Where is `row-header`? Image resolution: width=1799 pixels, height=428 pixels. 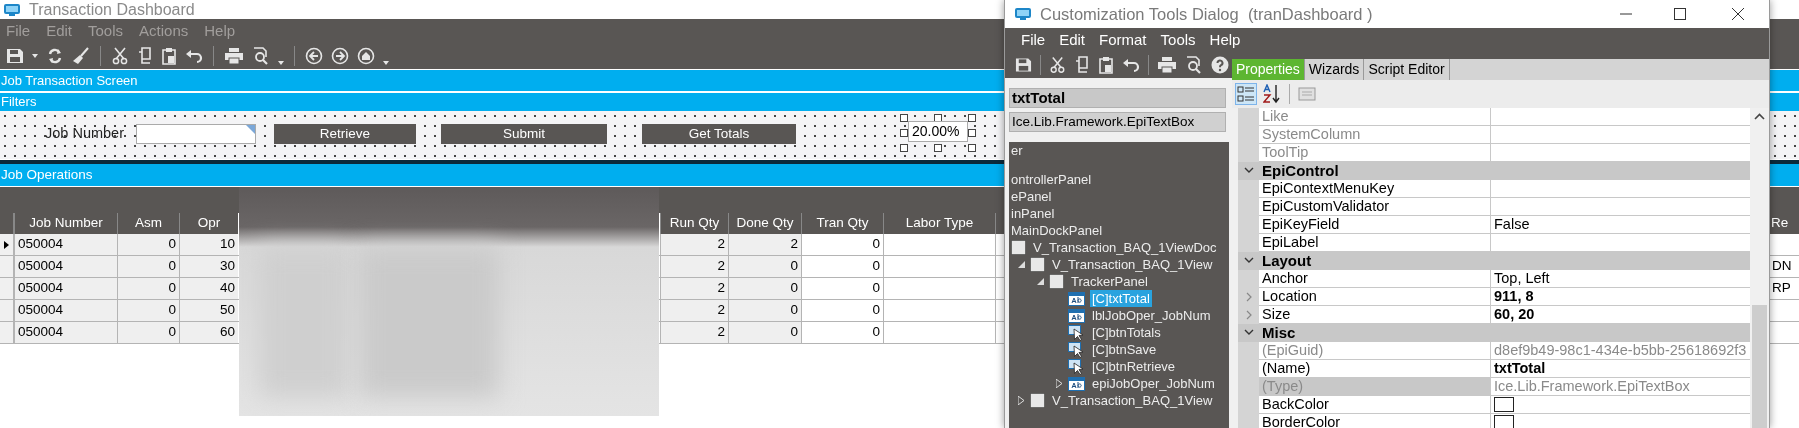
row-header is located at coordinates (7, 244).